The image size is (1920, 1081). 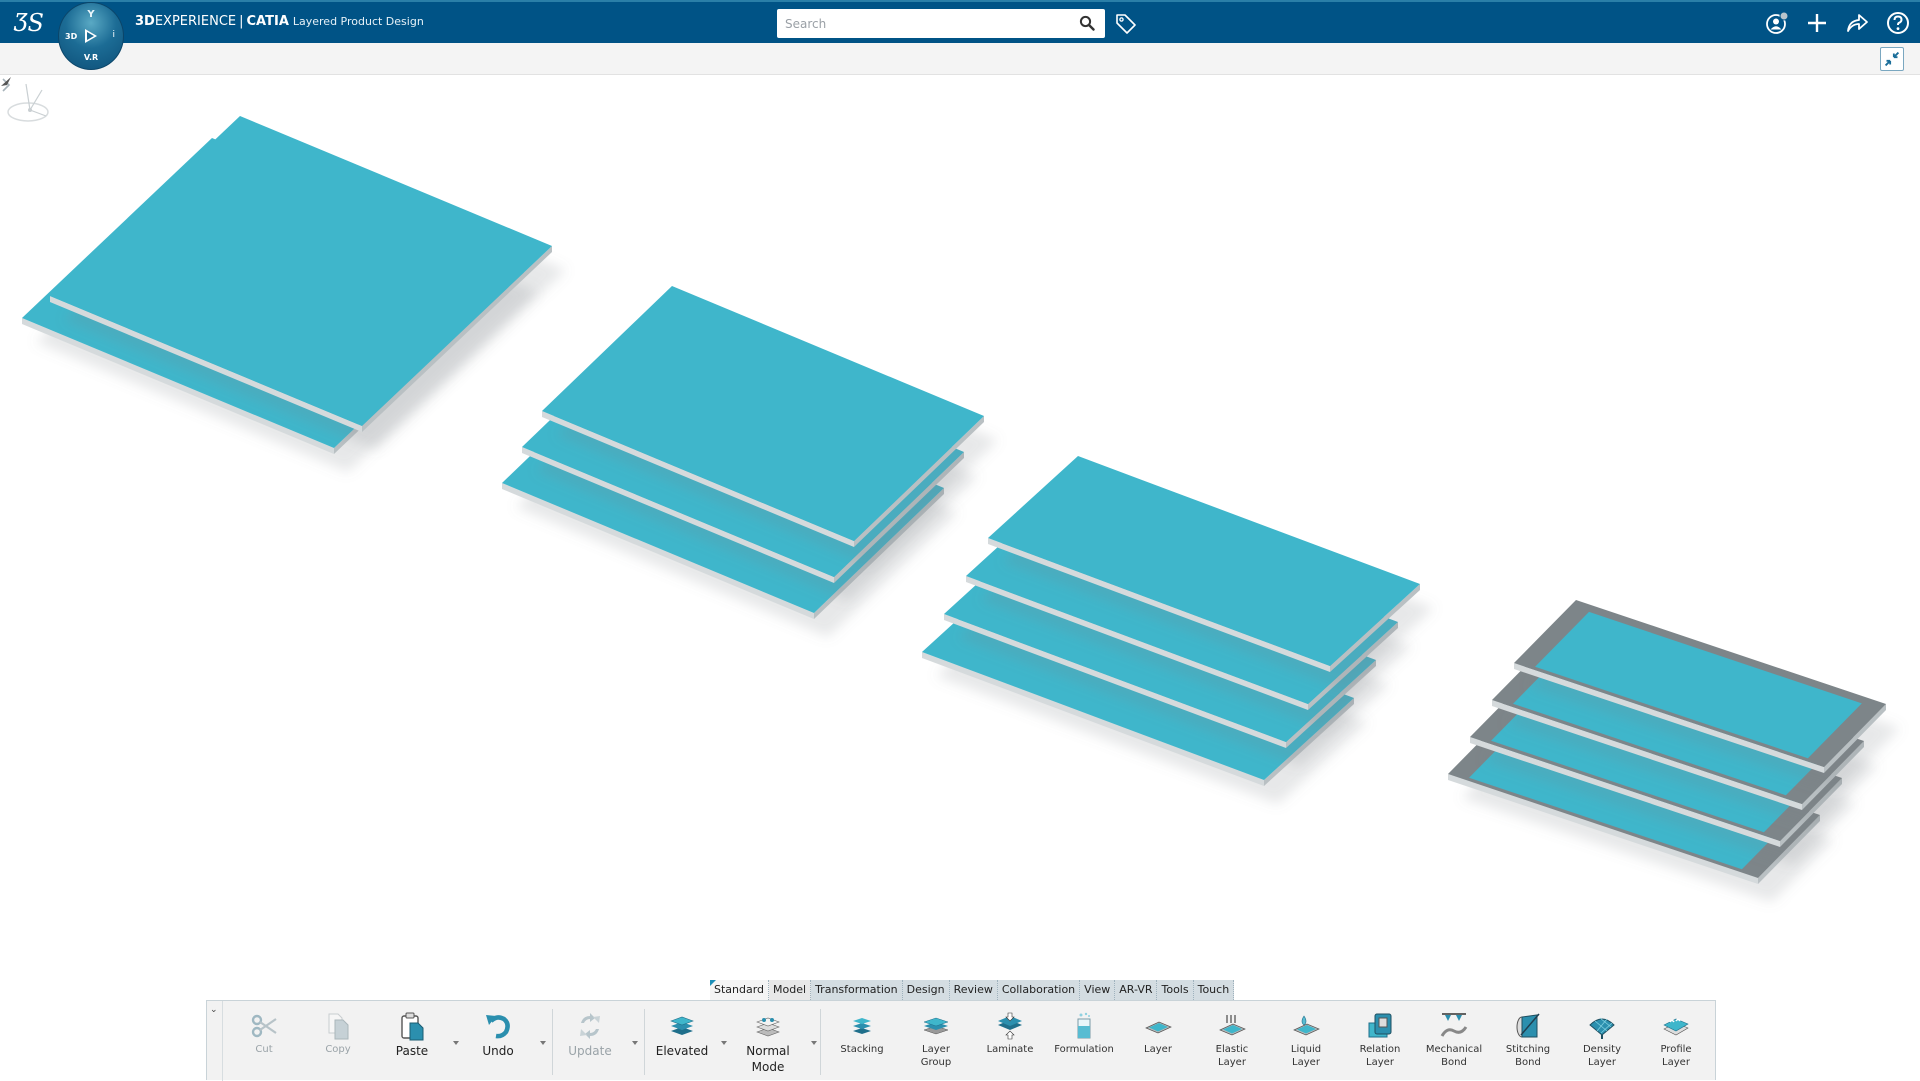 I want to click on profile-layer-label: Profile Layer, so click(x=1676, y=1056).